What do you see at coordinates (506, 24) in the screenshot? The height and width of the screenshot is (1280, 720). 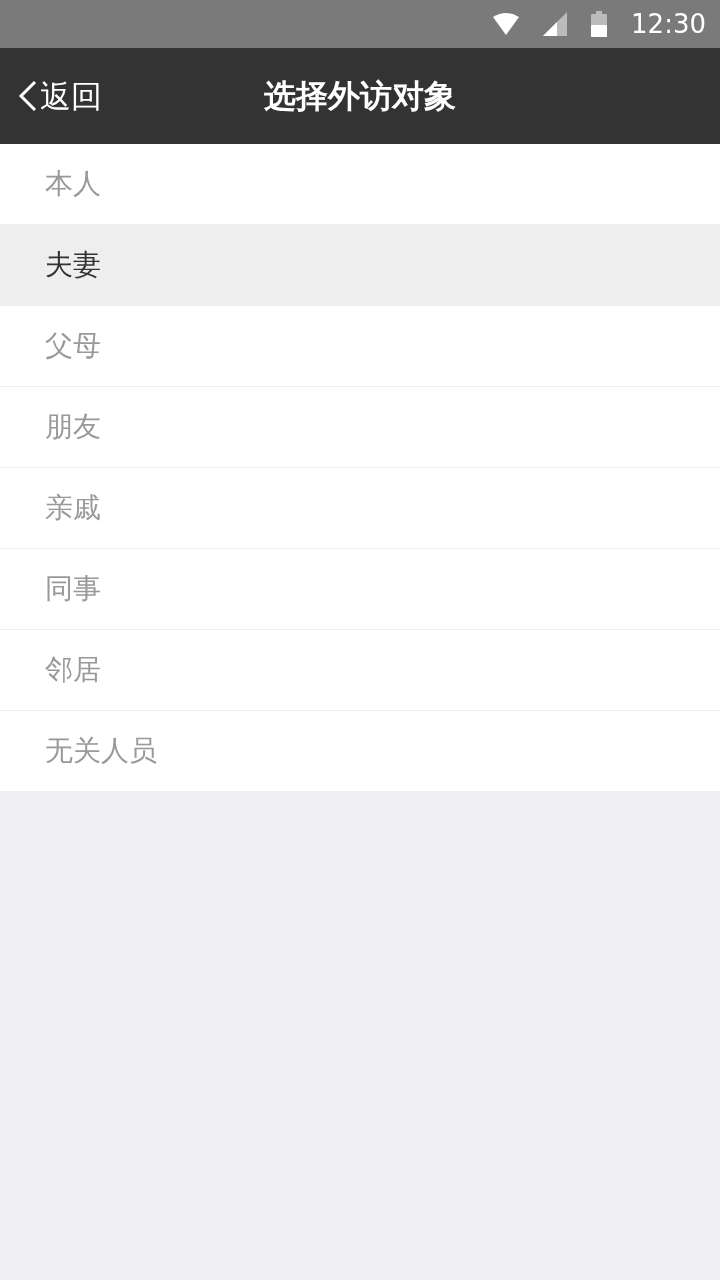 I see `wifi-icon` at bounding box center [506, 24].